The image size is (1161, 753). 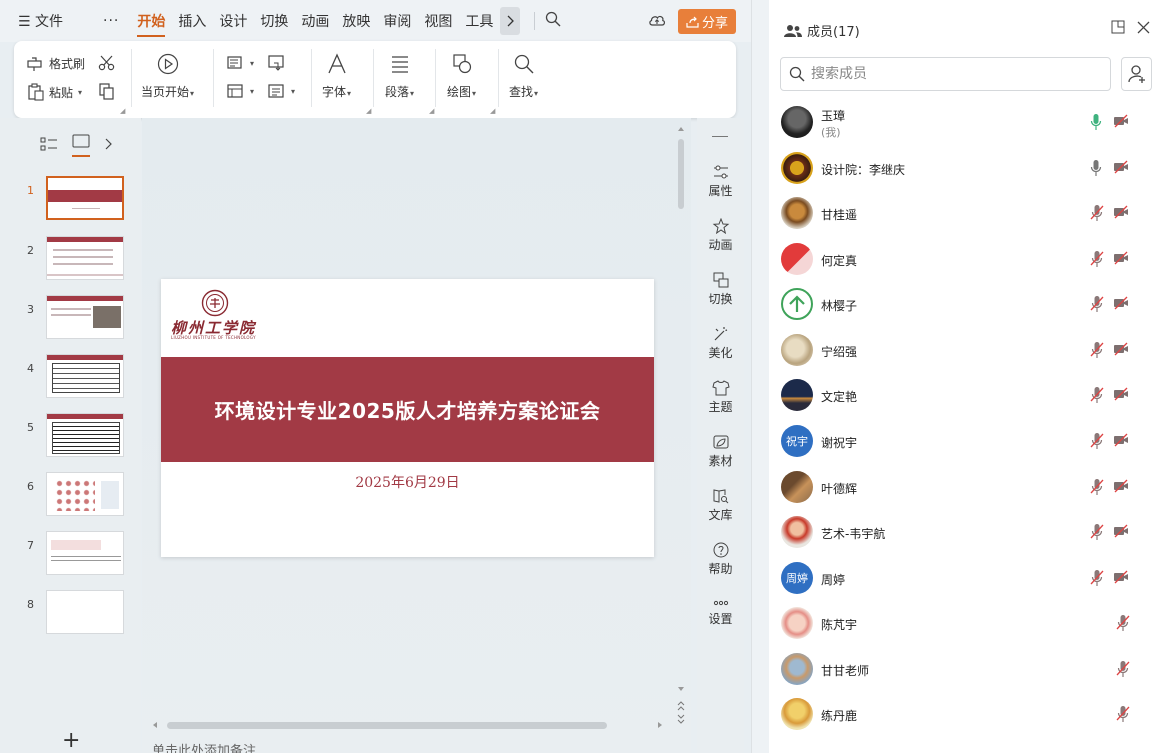 I want to click on shirt-icon, so click(x=720, y=388).